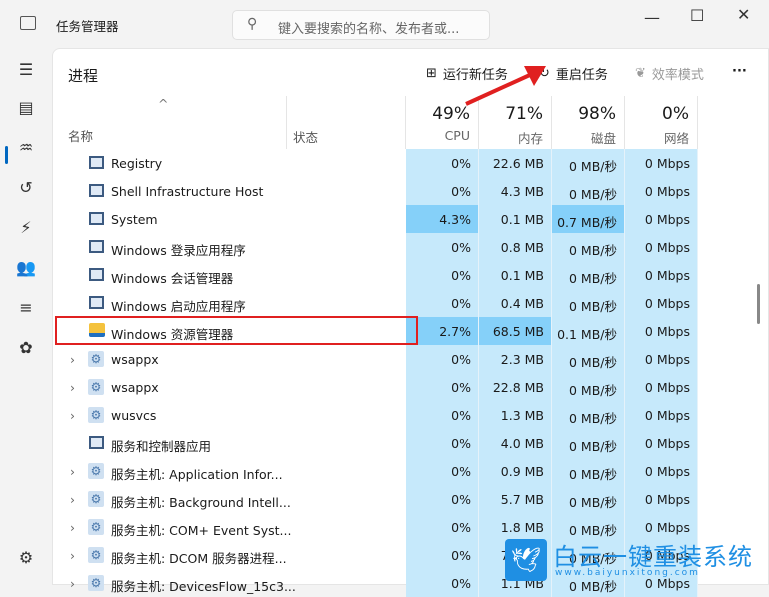  What do you see at coordinates (676, 138) in the screenshot?
I see `network-label: 网络` at bounding box center [676, 138].